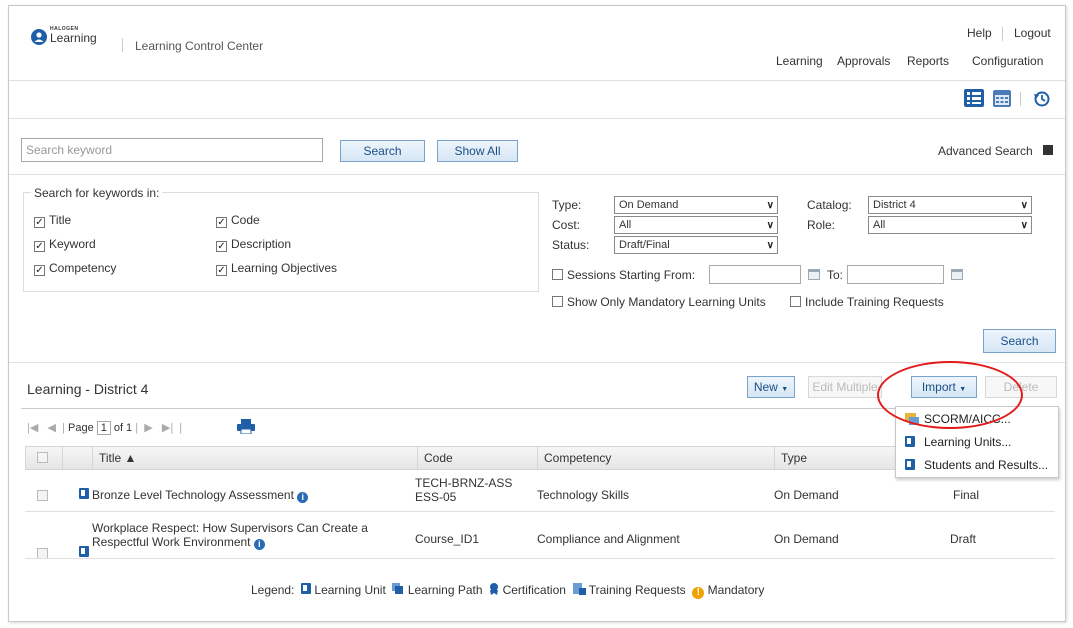 The width and height of the screenshot is (1073, 628). Describe the element at coordinates (1020, 99) in the screenshot. I see `view-separator` at that location.